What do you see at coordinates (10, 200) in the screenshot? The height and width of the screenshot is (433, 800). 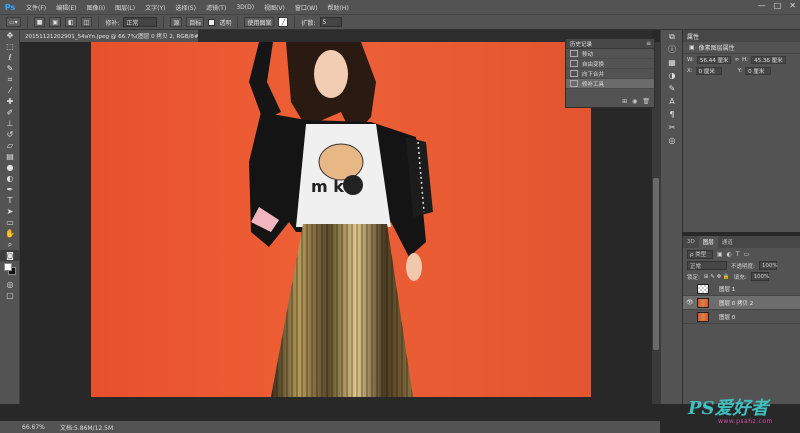 I see `type-tool-icon: T` at bounding box center [10, 200].